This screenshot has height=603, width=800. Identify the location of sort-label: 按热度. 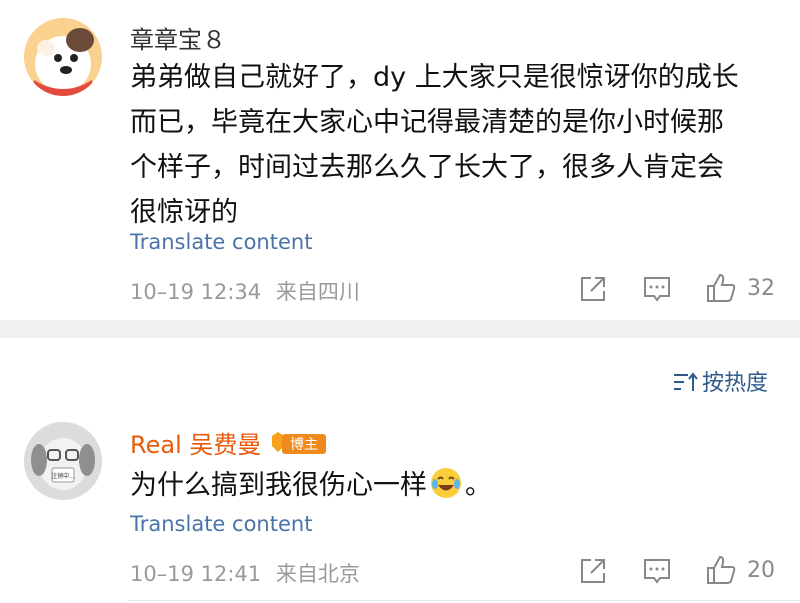
(735, 383).